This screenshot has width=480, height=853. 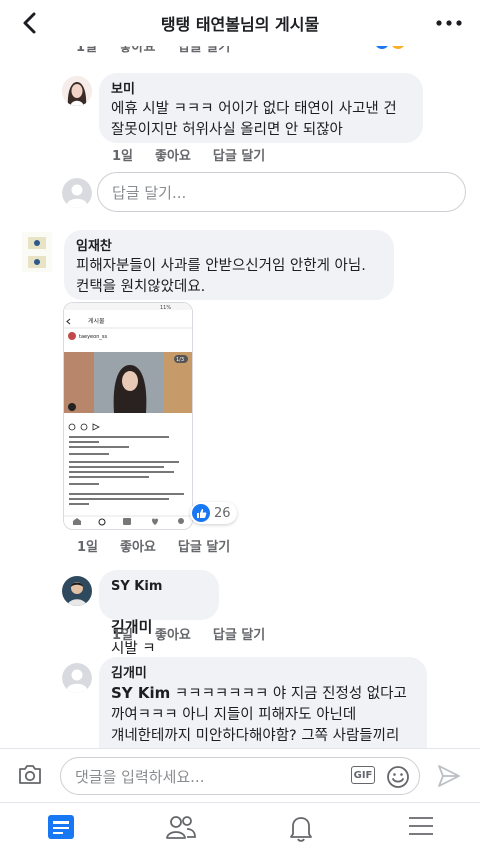 I want to click on mention-link: SY Kim, so click(x=140, y=693).